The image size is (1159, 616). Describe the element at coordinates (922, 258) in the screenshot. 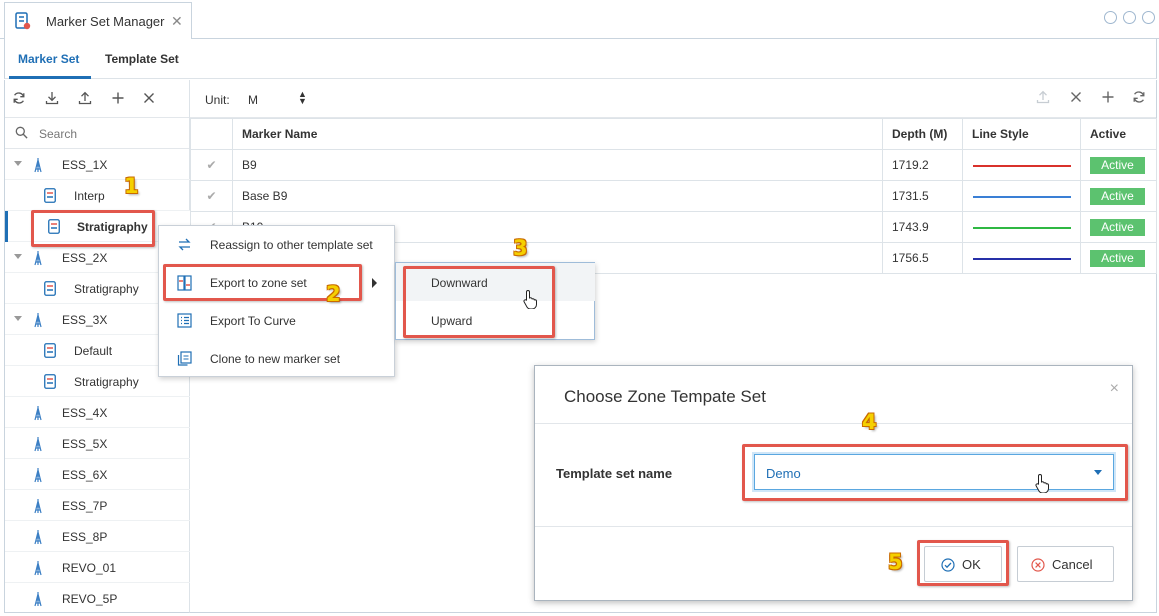

I see `depth-cell: 1756.5` at that location.